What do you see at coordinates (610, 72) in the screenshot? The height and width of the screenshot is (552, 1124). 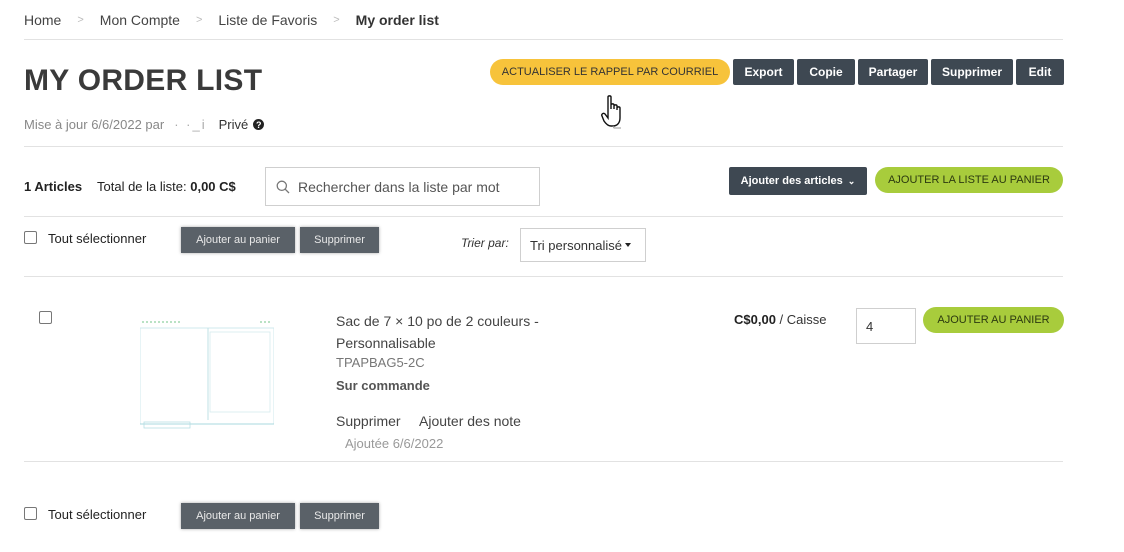 I see `email-reminder-button: ACTUALISER LE RAPPEL PAR COURRIEL` at bounding box center [610, 72].